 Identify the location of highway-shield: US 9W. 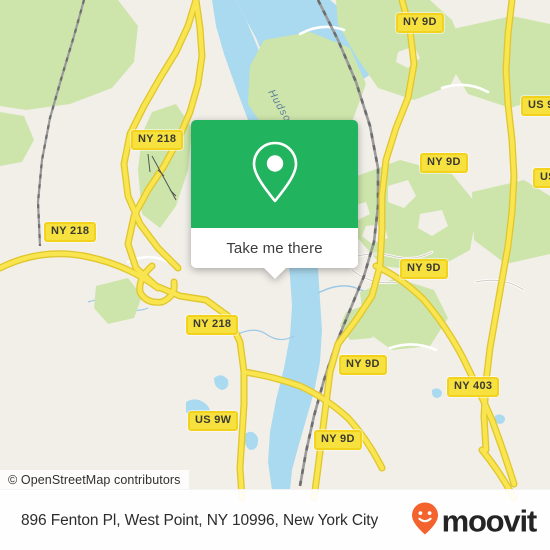
(213, 421).